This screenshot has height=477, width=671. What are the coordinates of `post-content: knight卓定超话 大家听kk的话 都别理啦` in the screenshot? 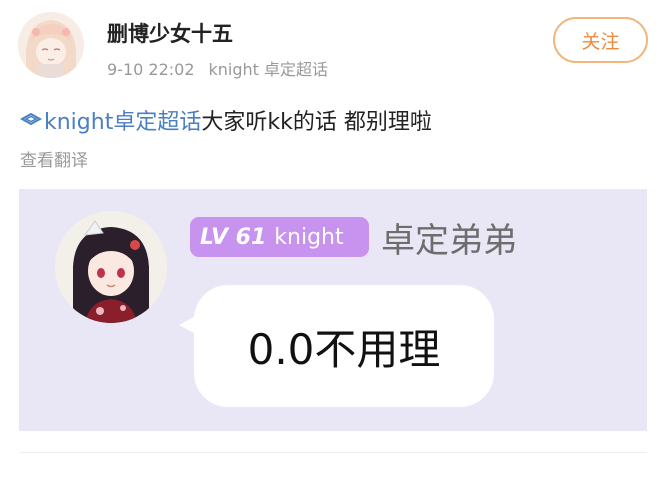 It's located at (226, 120).